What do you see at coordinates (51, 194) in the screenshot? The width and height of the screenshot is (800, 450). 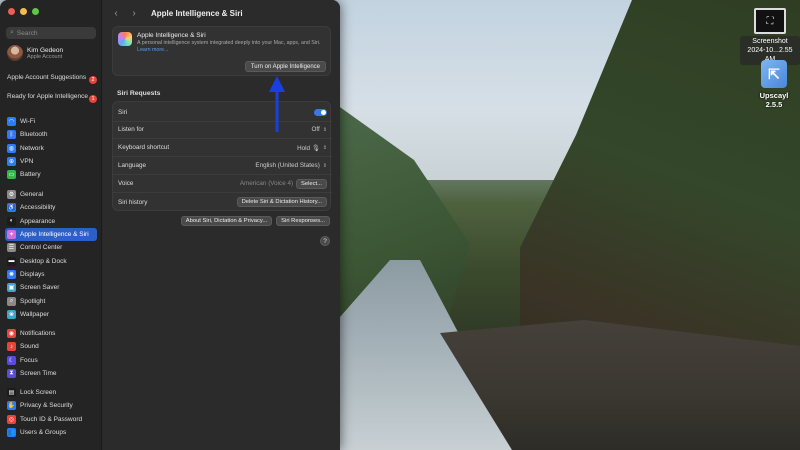 I see `sidebar-item-general: ⚙ General` at bounding box center [51, 194].